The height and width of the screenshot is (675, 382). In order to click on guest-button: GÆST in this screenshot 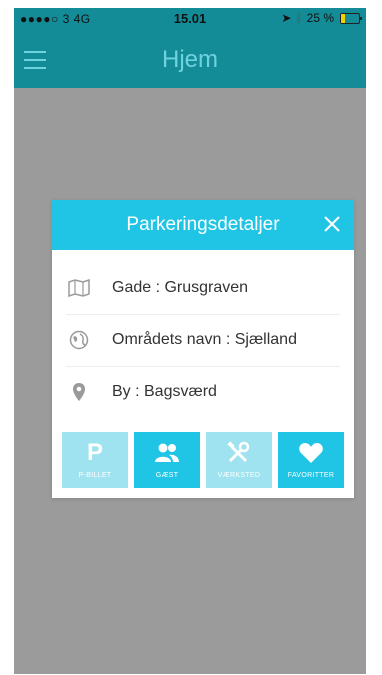, I will do `click(167, 460)`.